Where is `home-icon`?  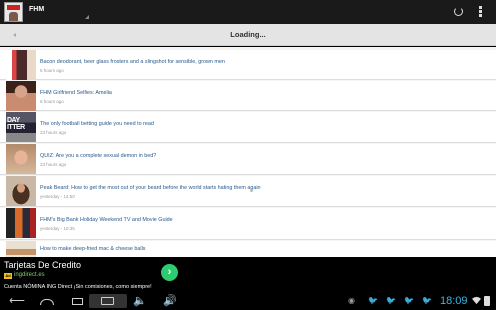
home-icon is located at coordinates (47, 301).